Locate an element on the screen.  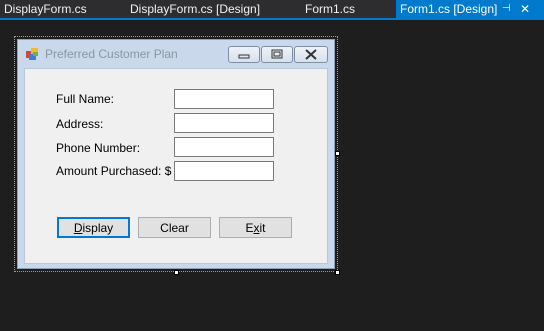
amount-purchased-field is located at coordinates (224, 171).